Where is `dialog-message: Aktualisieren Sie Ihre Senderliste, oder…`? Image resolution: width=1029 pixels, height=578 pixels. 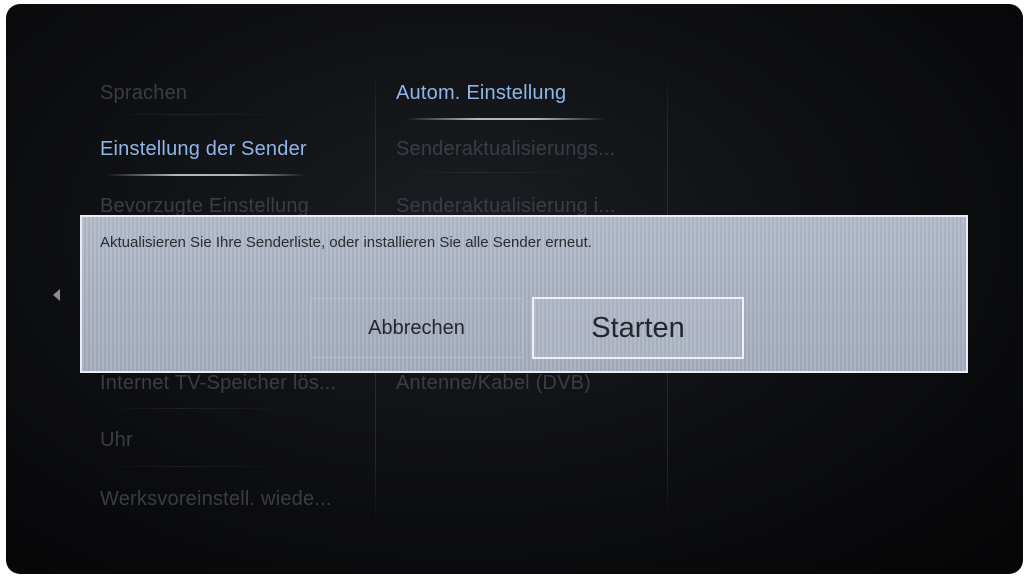 dialog-message: Aktualisieren Sie Ihre Senderliste, oder… is located at coordinates (346, 242).